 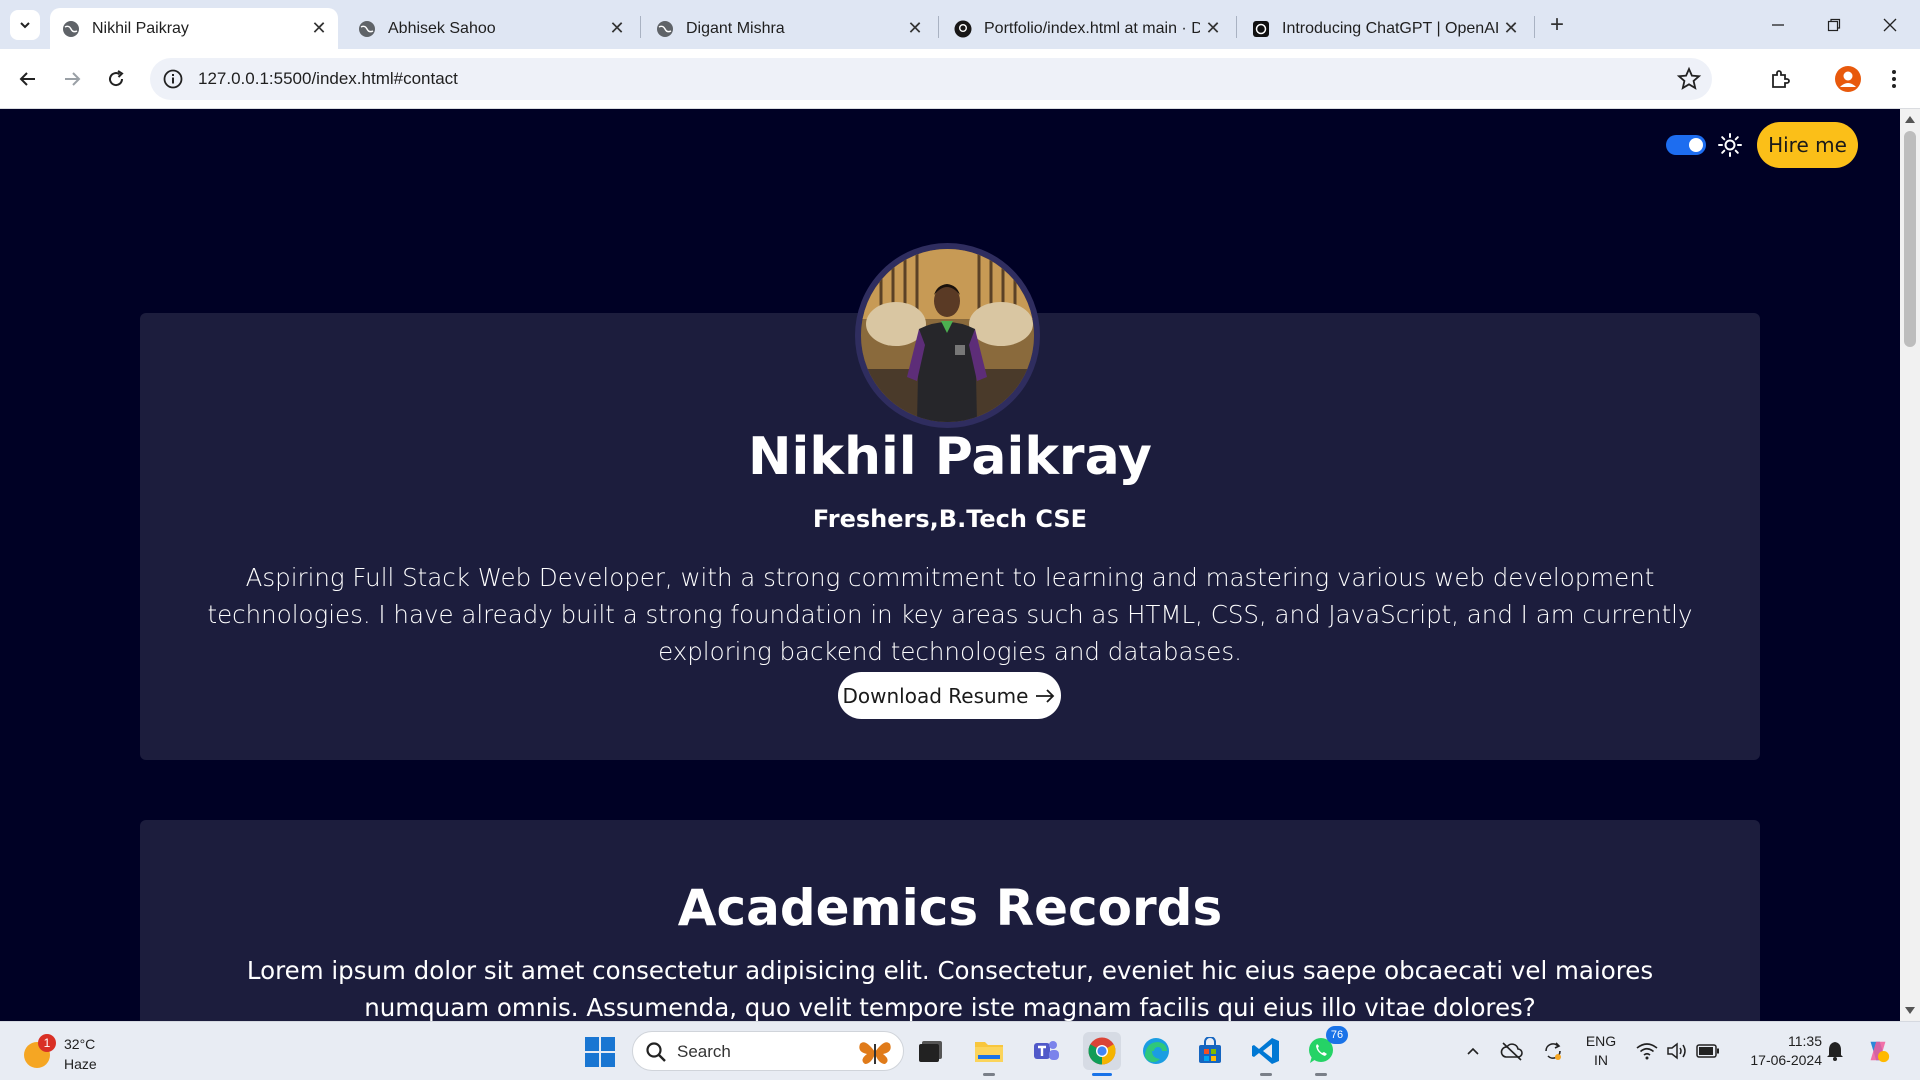 I want to click on store-icon, so click(x=1210, y=1050).